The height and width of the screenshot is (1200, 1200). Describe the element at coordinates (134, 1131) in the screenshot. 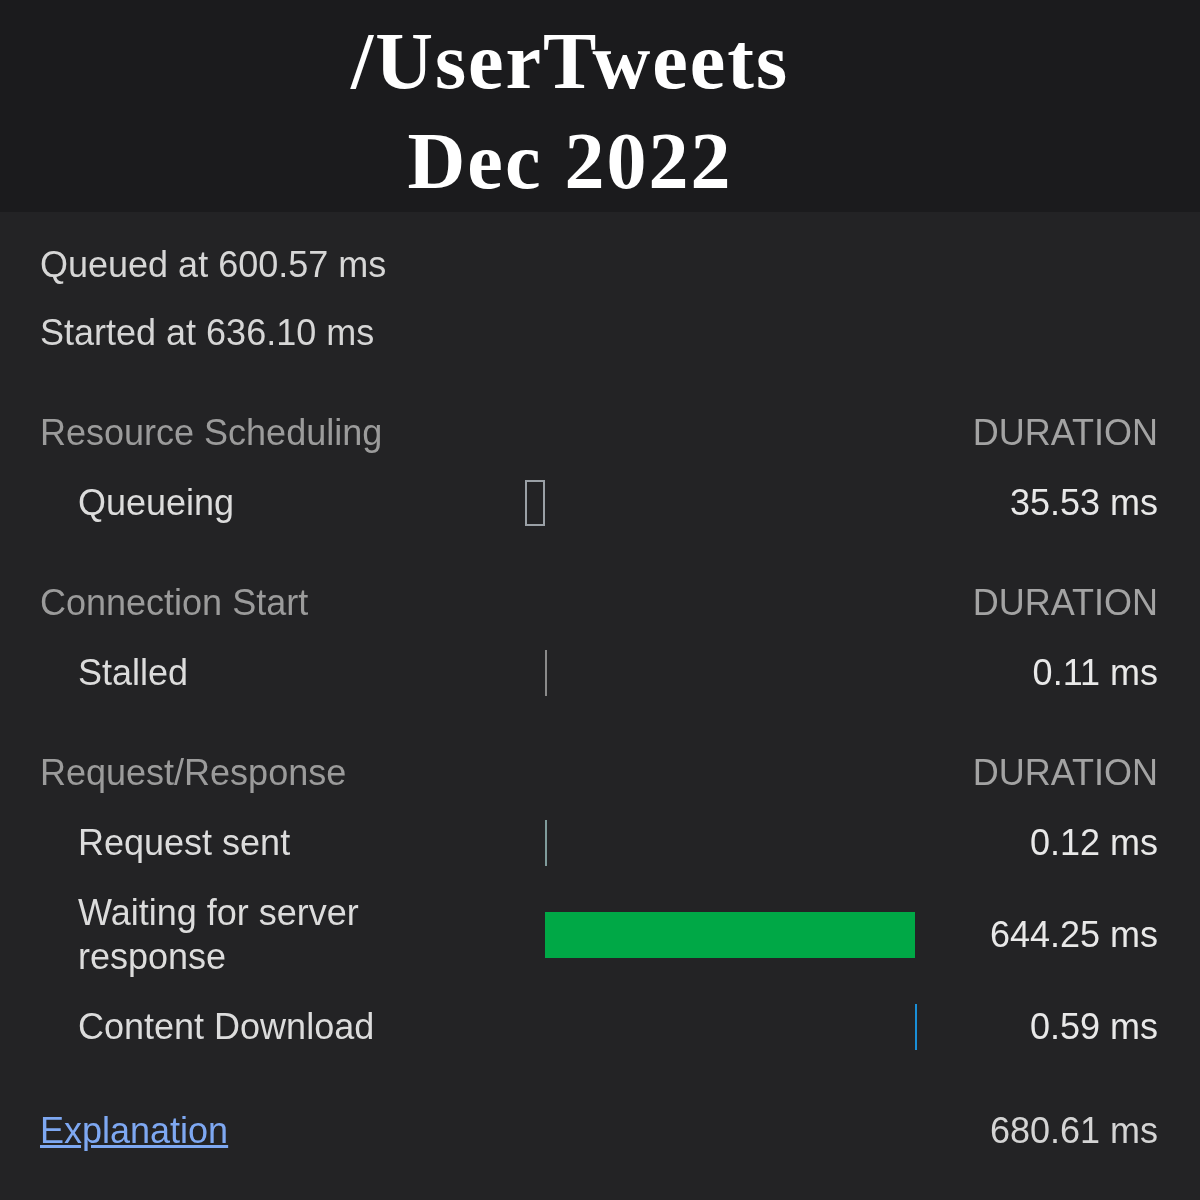

I see `explanation-link: Explanation` at that location.